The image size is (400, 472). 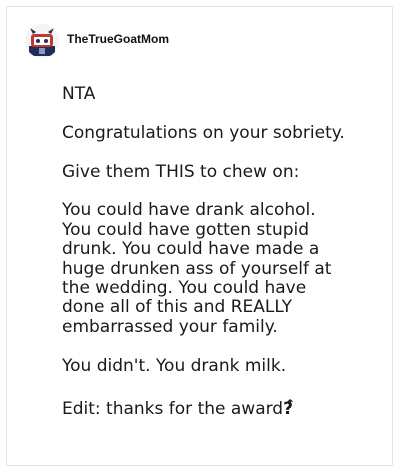 I want to click on comment-paragraph: You didn't. You drank milk., so click(x=174, y=365).